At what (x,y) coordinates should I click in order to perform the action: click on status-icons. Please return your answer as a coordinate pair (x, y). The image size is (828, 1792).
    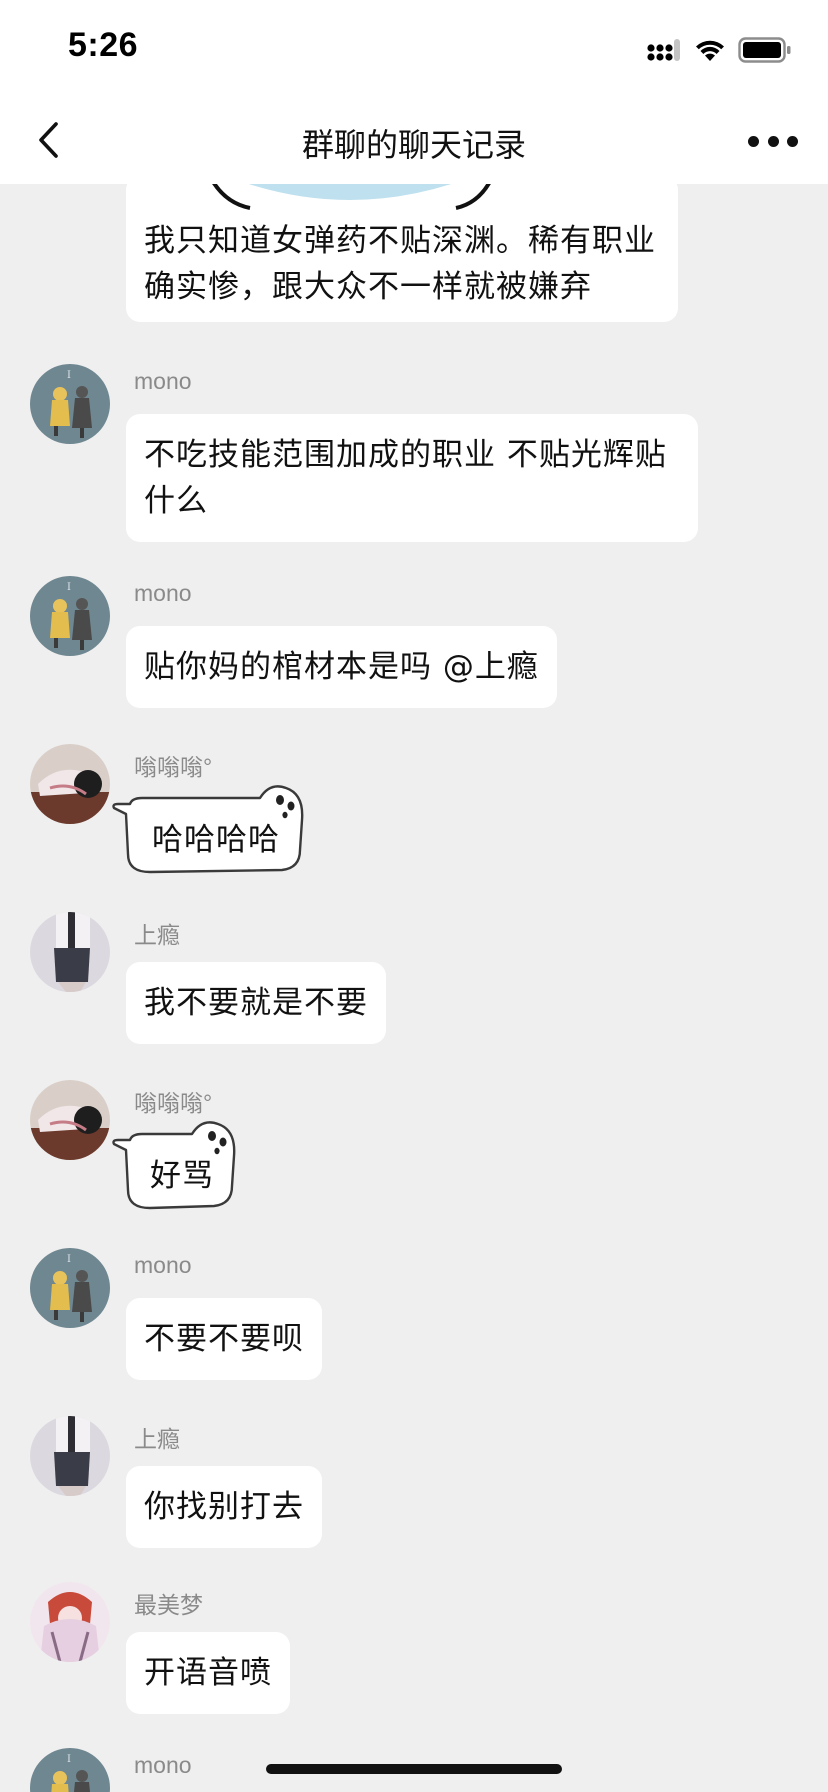
    Looking at the image, I should click on (719, 50).